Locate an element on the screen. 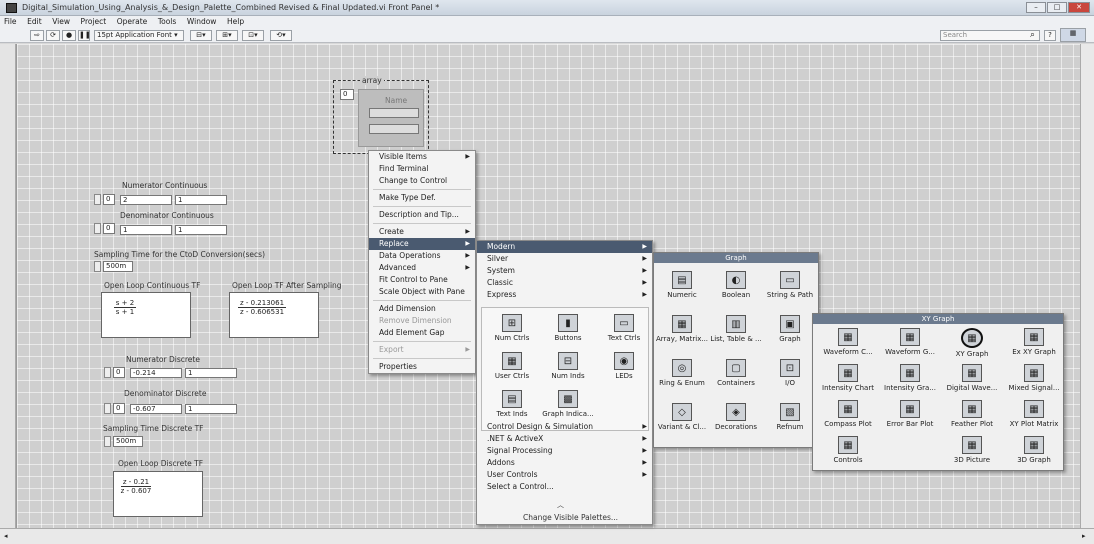 This screenshot has width=1094, height=544. replace-item-classic: Classic ▶ is located at coordinates (564, 283).